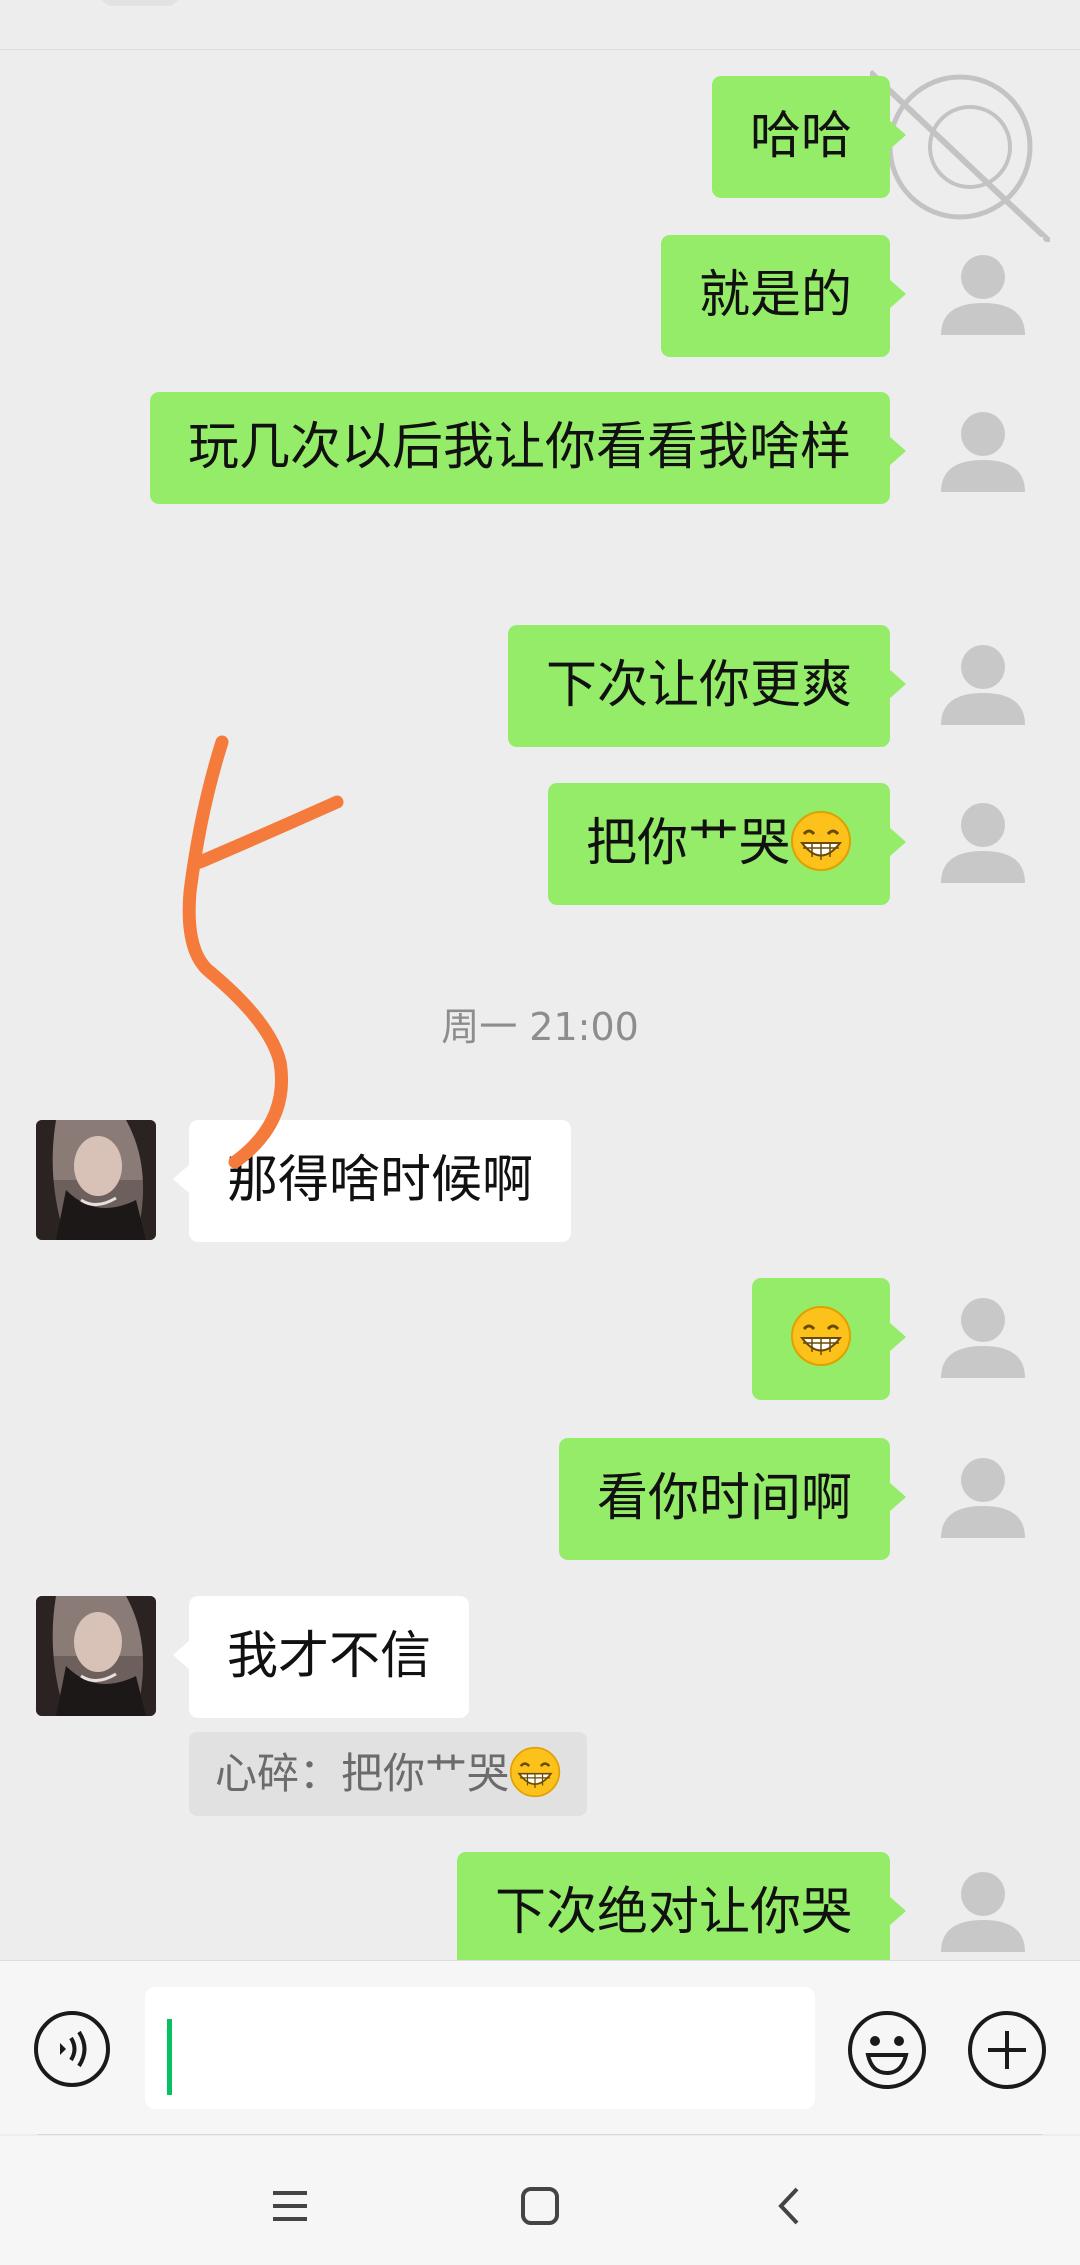 Image resolution: width=1080 pixels, height=2265 pixels. Describe the element at coordinates (540, 1181) in the screenshot. I see `message-row: 那得啥时候啊` at that location.